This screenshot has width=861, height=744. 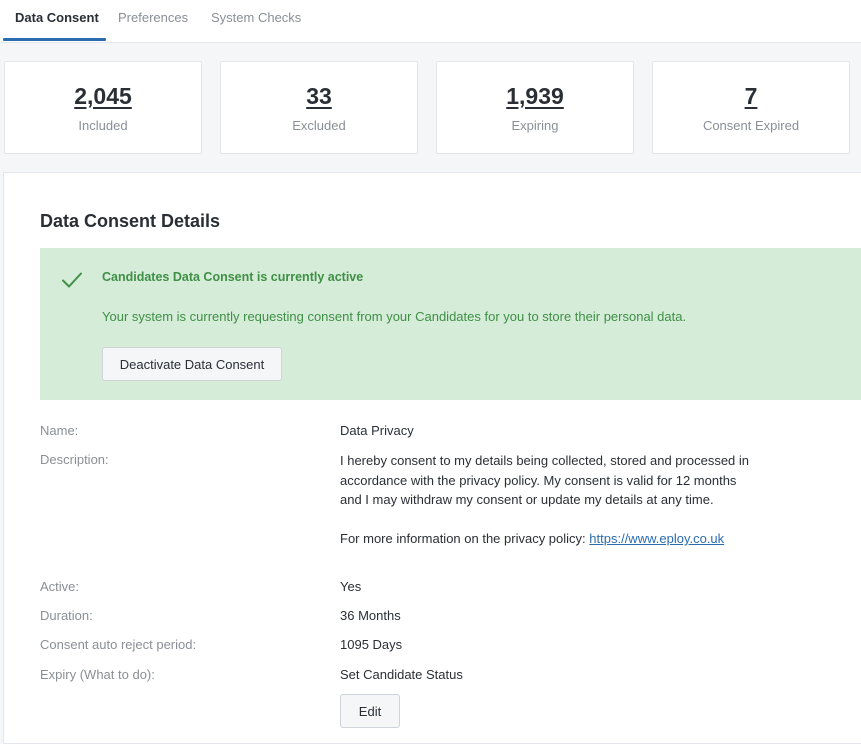 I want to click on auto-reject-label: Consent auto reject period:, so click(x=118, y=644).